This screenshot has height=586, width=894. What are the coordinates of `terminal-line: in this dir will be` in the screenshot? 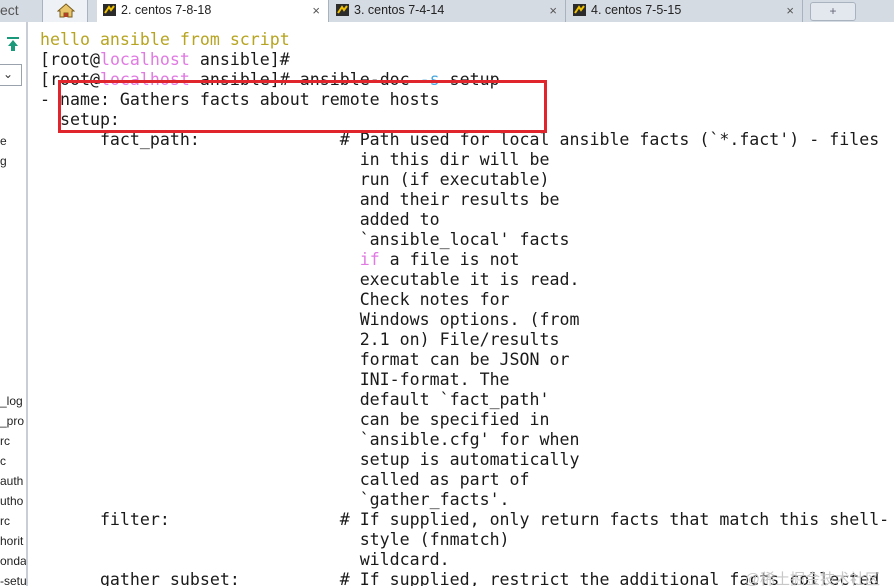 It's located at (295, 160).